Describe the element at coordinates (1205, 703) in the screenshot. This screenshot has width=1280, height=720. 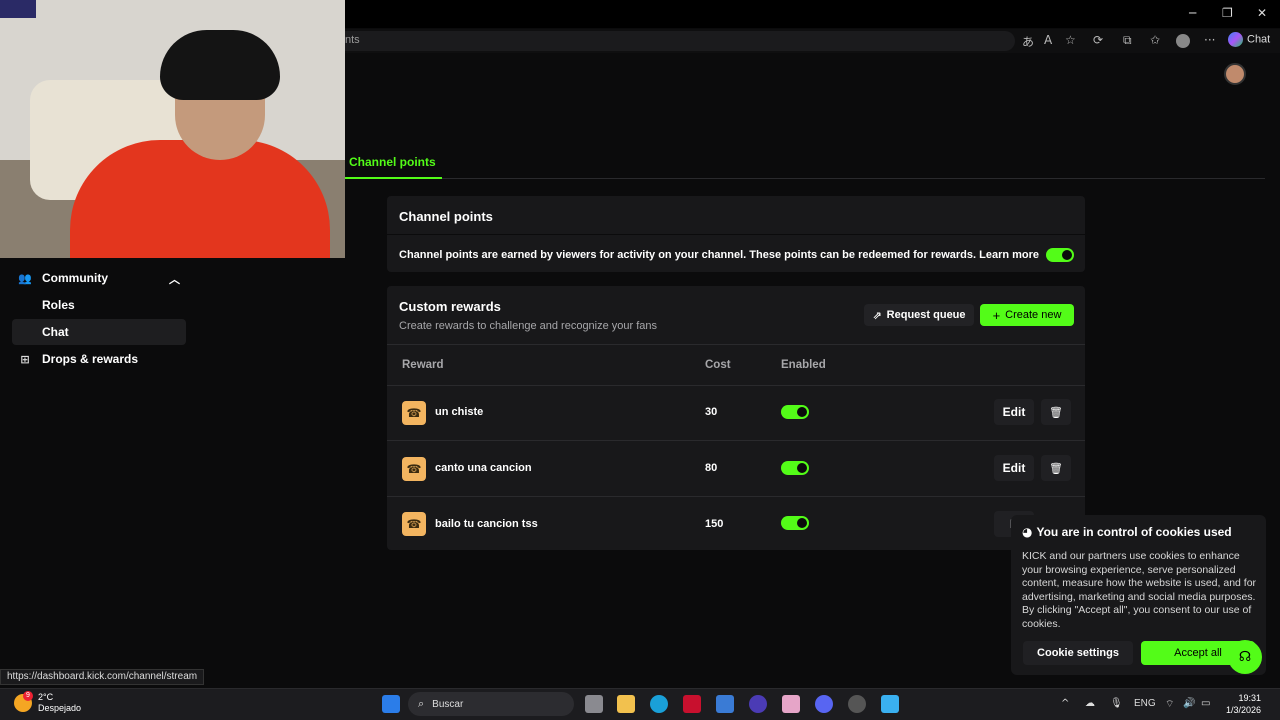
I see `battery-icon: ▭` at that location.